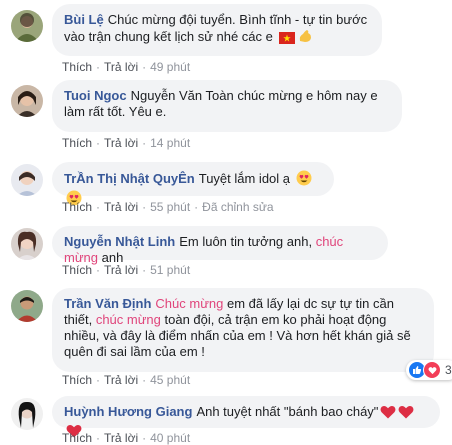 This screenshot has height=445, width=452. What do you see at coordinates (128, 319) in the screenshot?
I see `highlighted-keyword: chúc mừng` at bounding box center [128, 319].